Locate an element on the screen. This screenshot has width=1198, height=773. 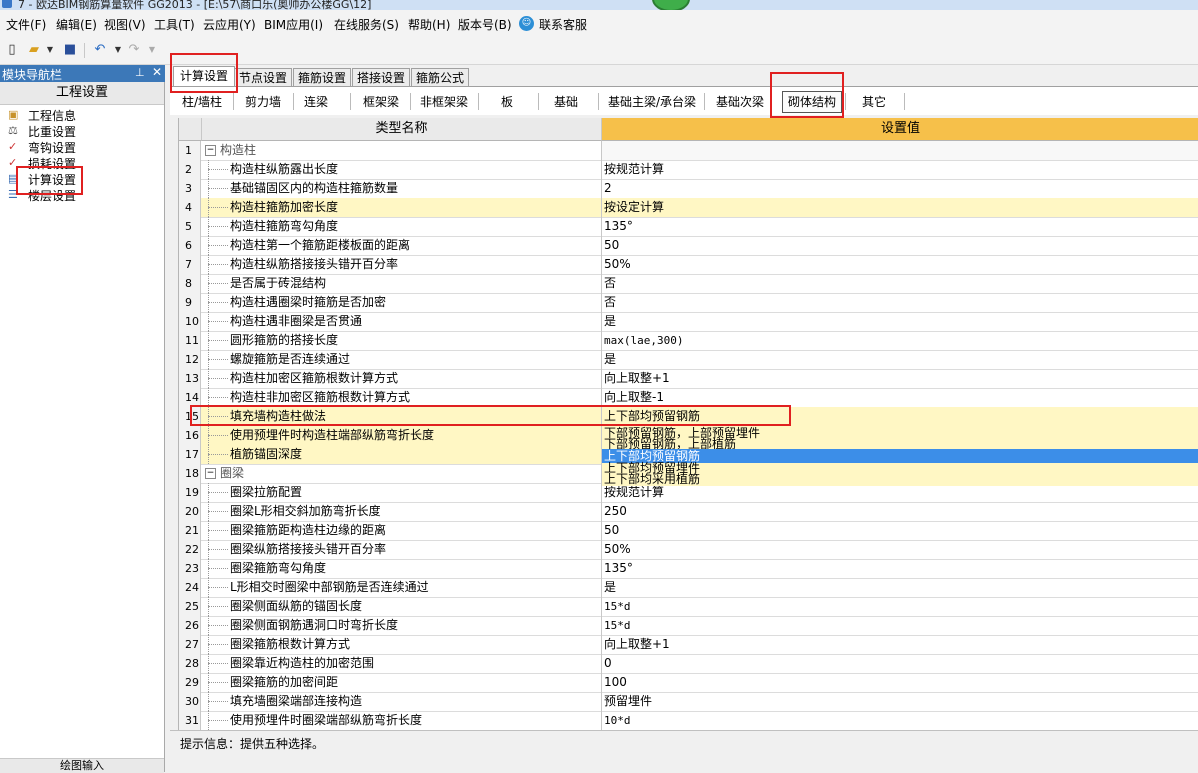
undo-icon: ↶ is located at coordinates (100, 50).